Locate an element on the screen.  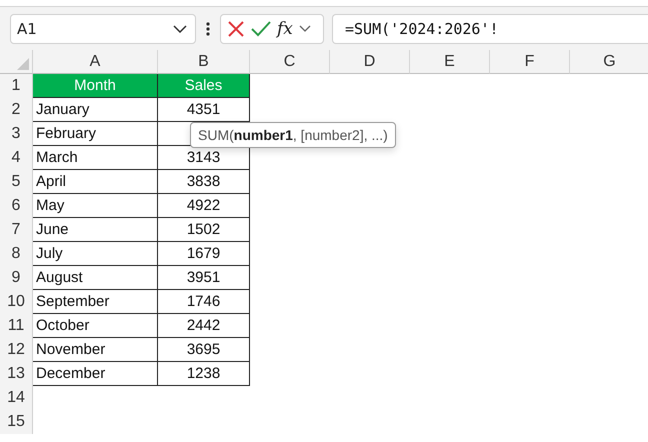
column-header: C is located at coordinates (290, 62).